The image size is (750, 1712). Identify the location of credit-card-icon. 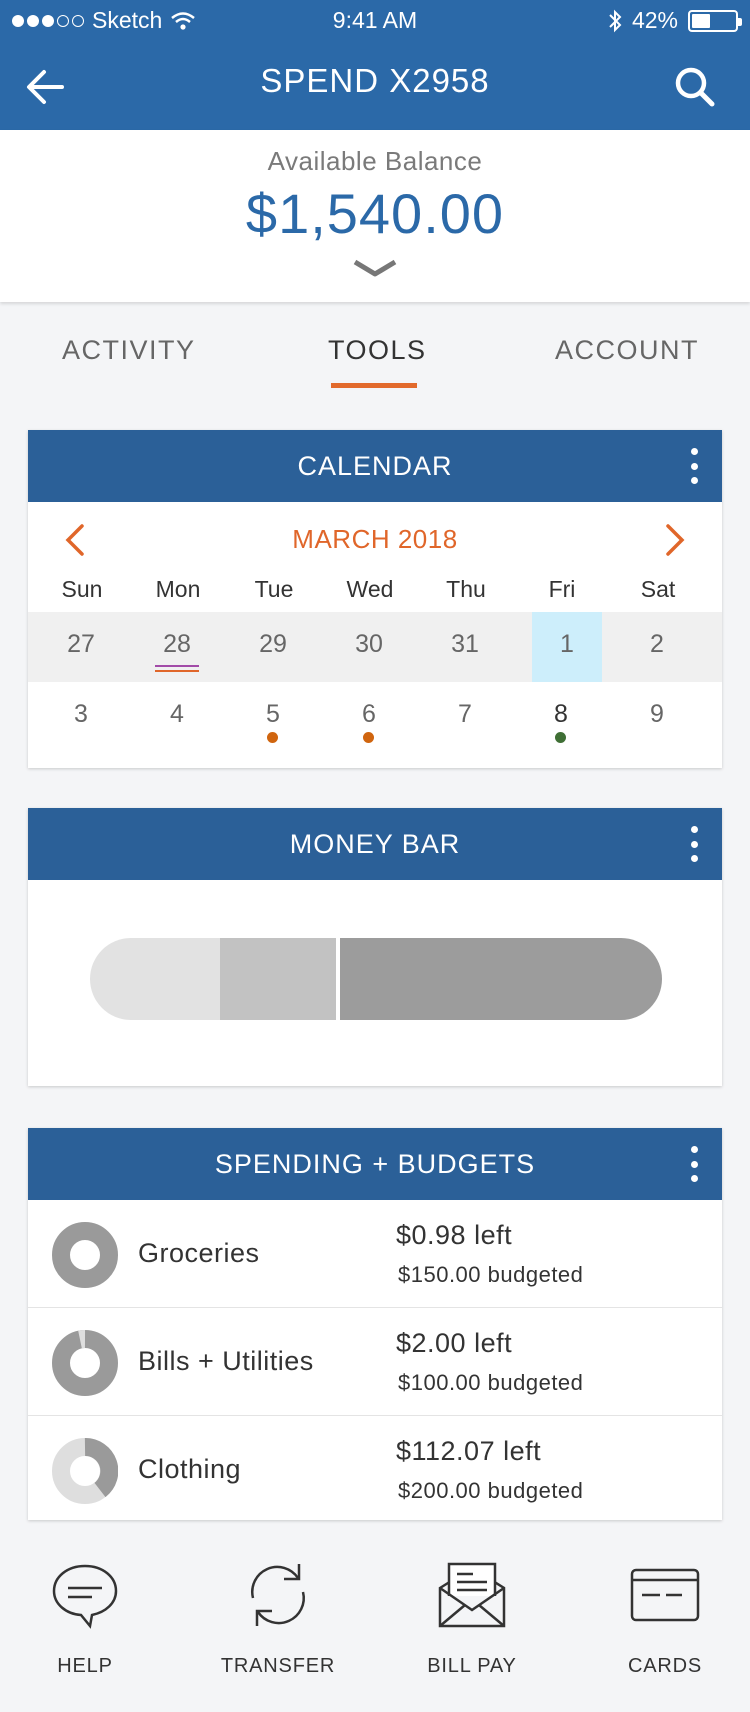
(665, 1595).